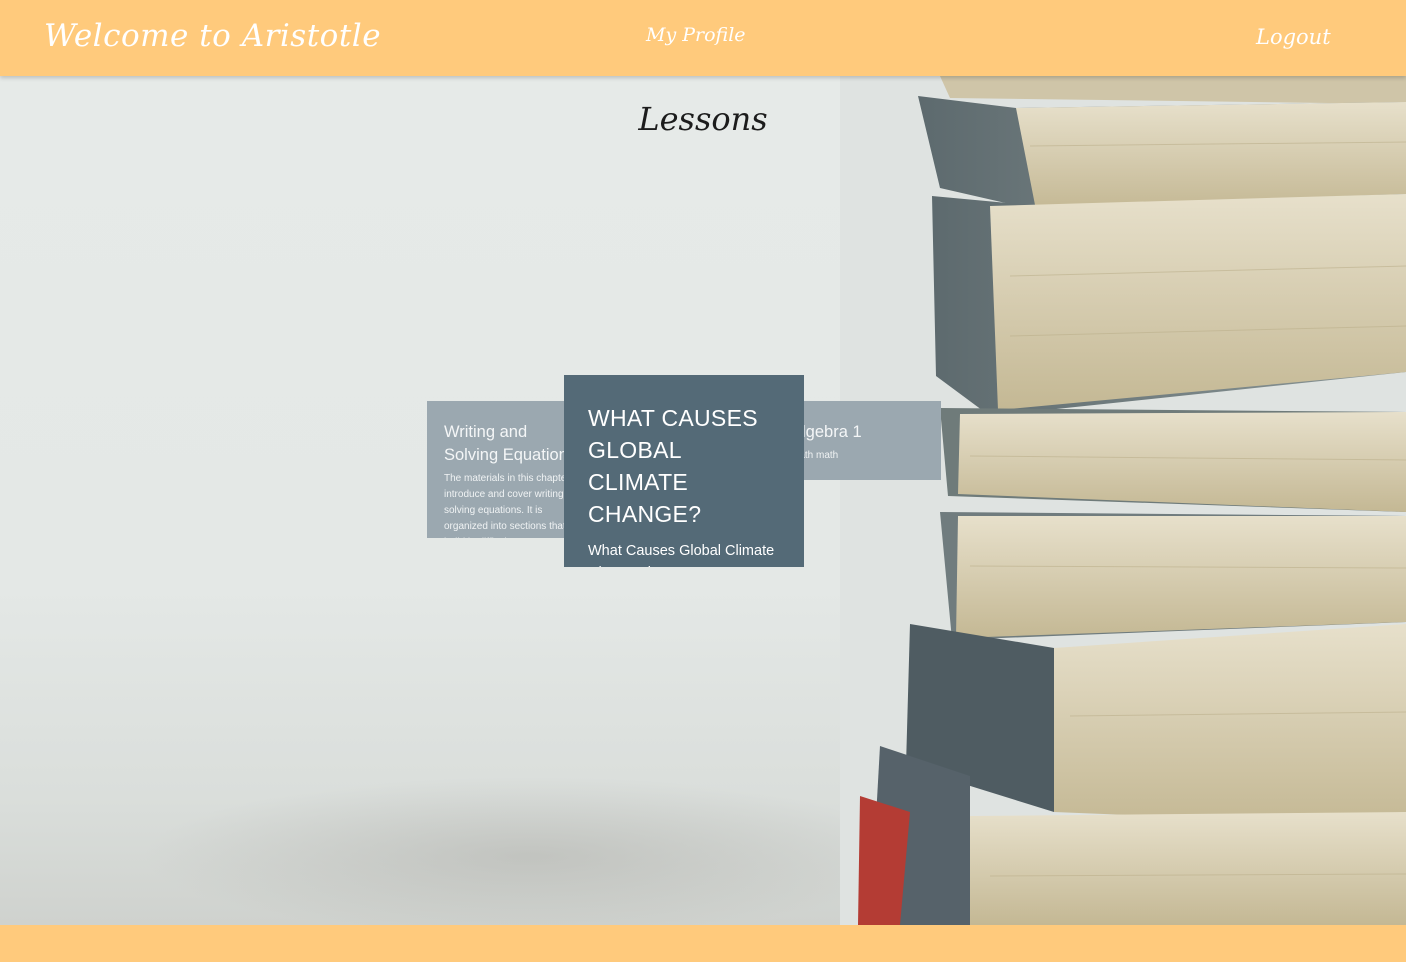 This screenshot has width=1406, height=962. Describe the element at coordinates (703, 943) in the screenshot. I see `footer-bar` at that location.